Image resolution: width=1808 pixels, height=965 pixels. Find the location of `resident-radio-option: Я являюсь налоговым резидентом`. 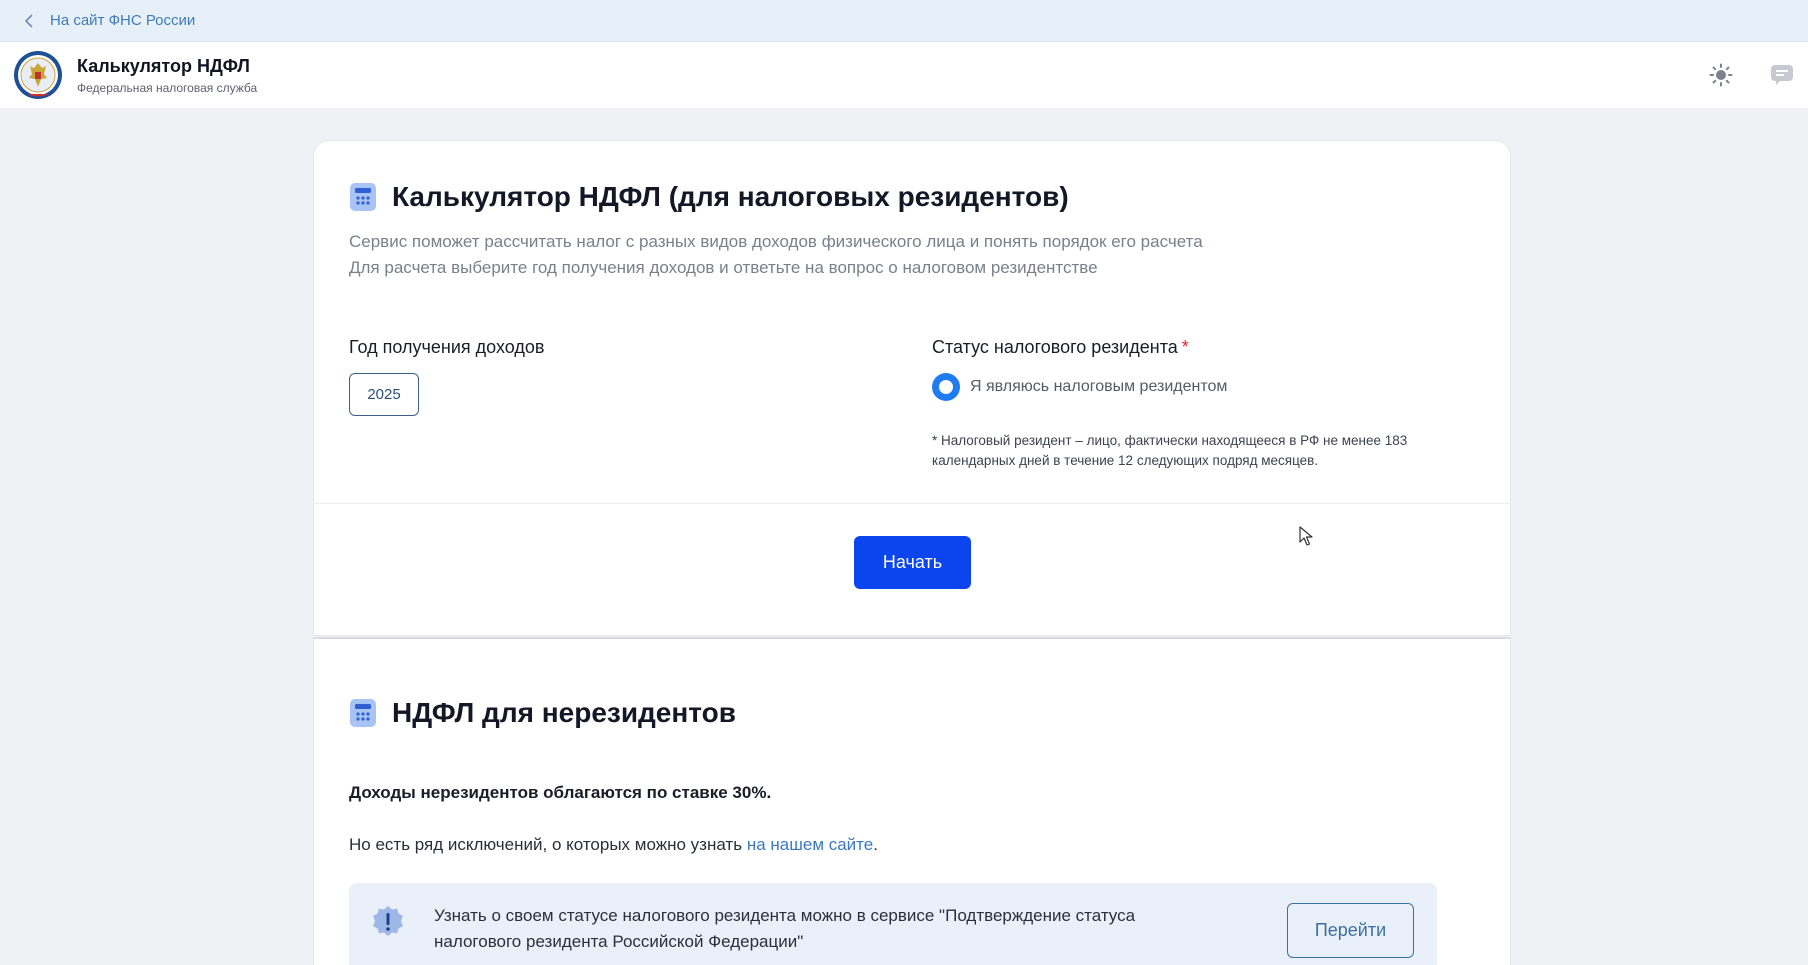

resident-radio-option: Я являюсь налоговым резидентом is located at coordinates (1079, 387).